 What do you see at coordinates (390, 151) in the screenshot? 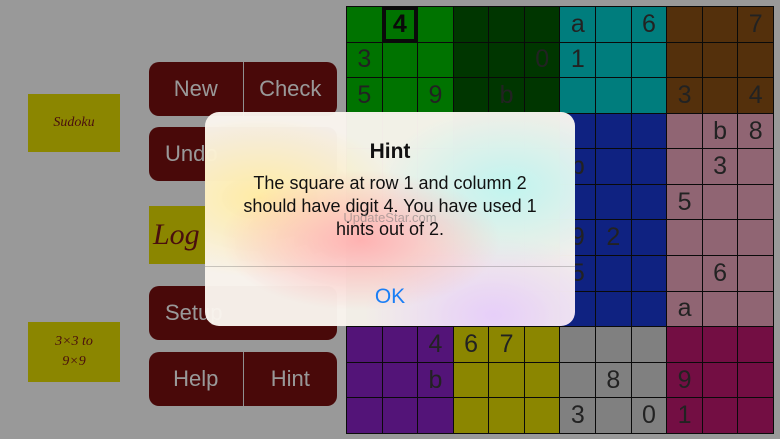
I see `dialog-title: Hint` at bounding box center [390, 151].